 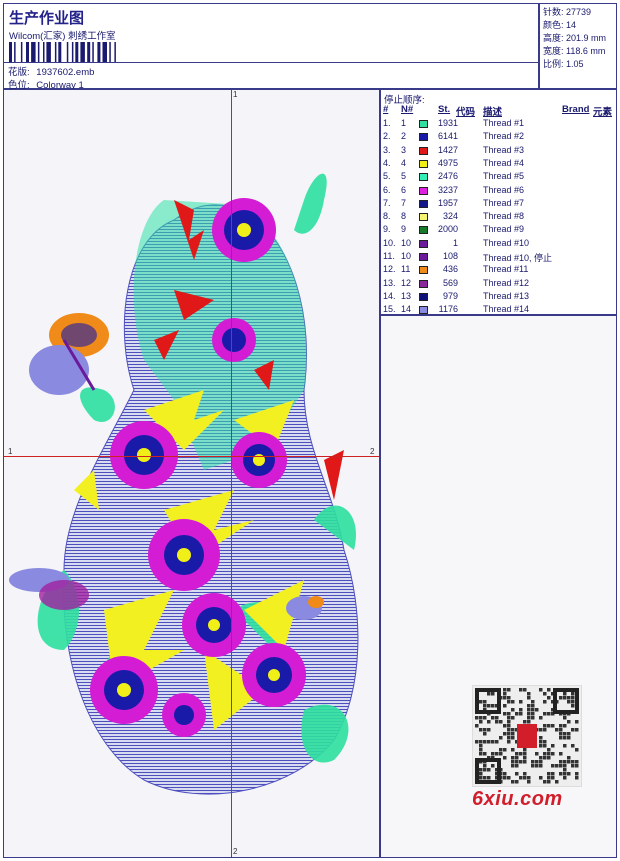 What do you see at coordinates (575, 64) in the screenshot?
I see `stat-value: 1.05` at bounding box center [575, 64].